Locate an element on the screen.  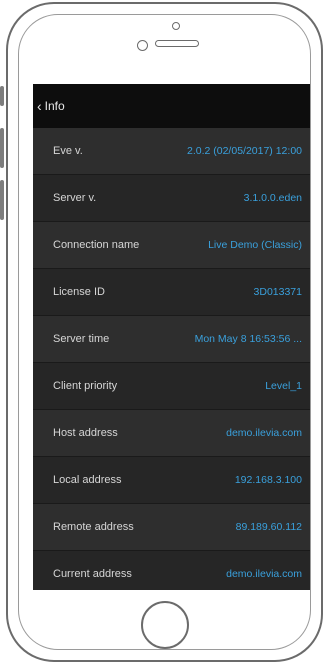
row-label: Host address is located at coordinates (85, 433).